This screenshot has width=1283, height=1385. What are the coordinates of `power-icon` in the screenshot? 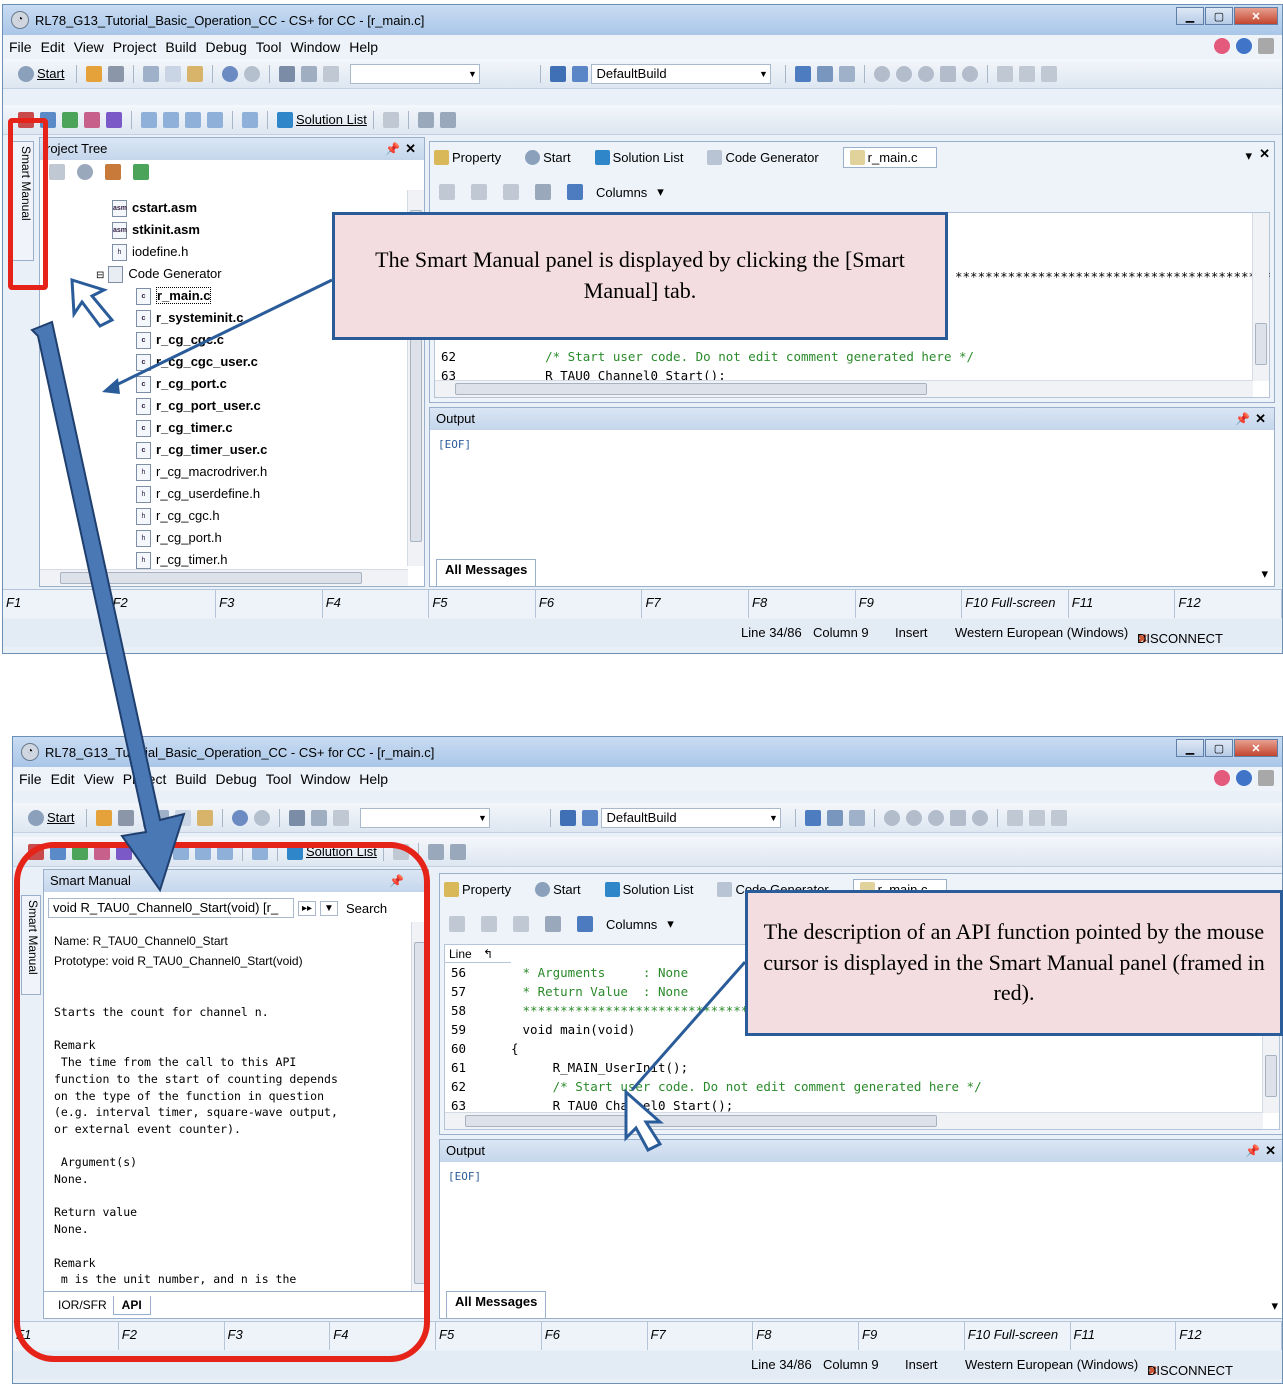 It's located at (1266, 46).